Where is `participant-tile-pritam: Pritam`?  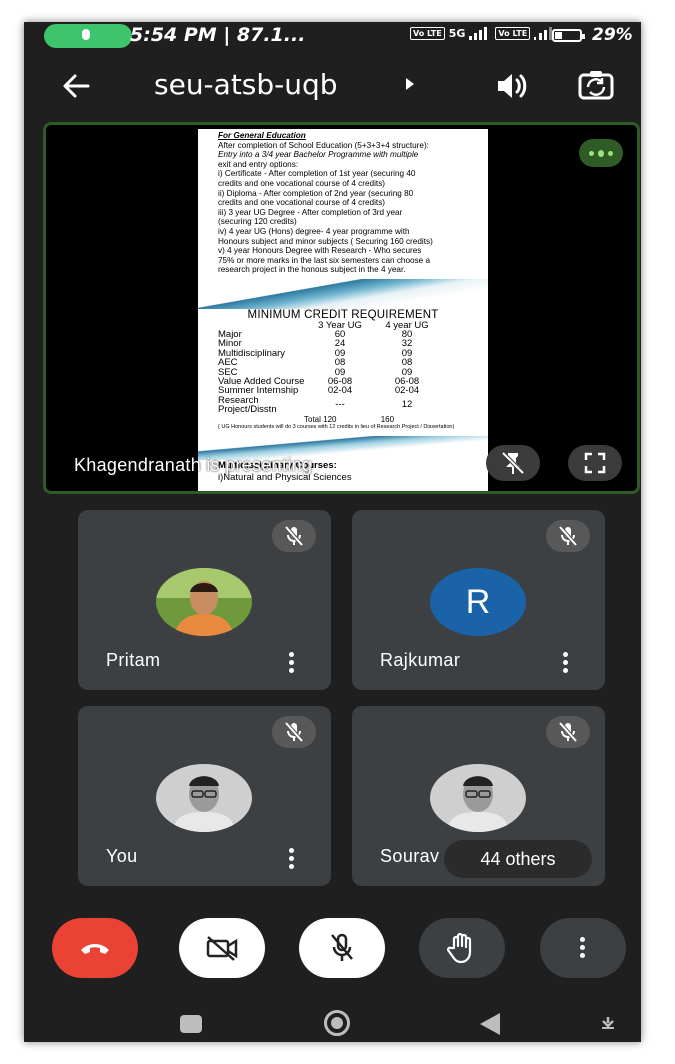 participant-tile-pritam: Pritam is located at coordinates (204, 600).